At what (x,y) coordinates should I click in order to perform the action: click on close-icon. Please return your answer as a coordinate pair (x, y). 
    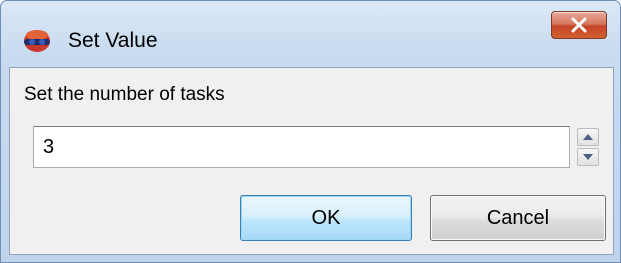
    Looking at the image, I should click on (579, 25).